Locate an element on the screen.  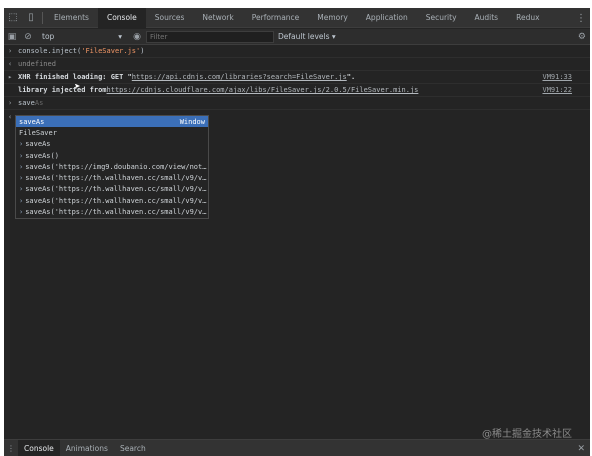
tab-redux: Redux is located at coordinates (527, 18).